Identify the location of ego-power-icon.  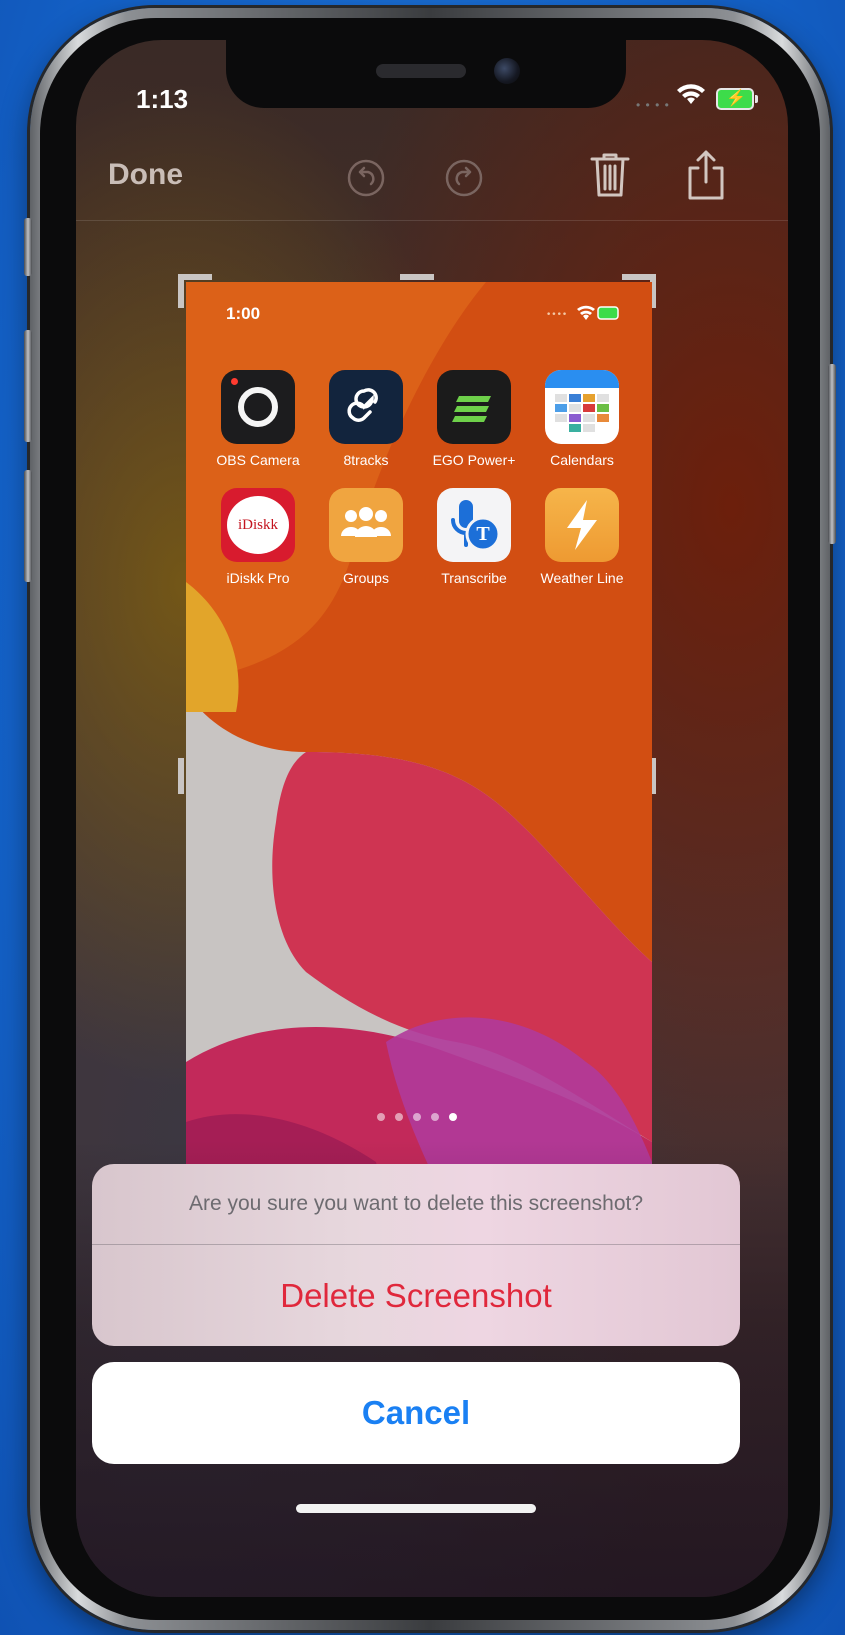
(474, 407).